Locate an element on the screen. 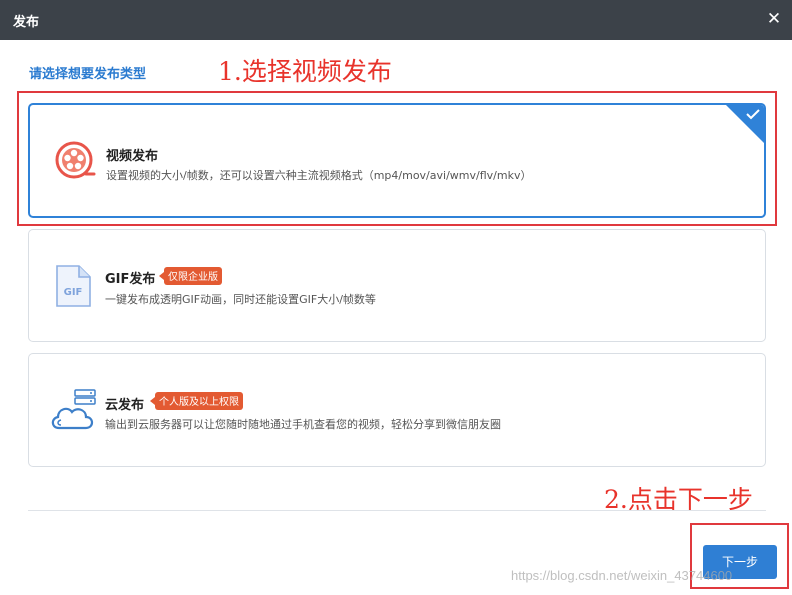  svg-text: GIF is located at coordinates (73, 292).